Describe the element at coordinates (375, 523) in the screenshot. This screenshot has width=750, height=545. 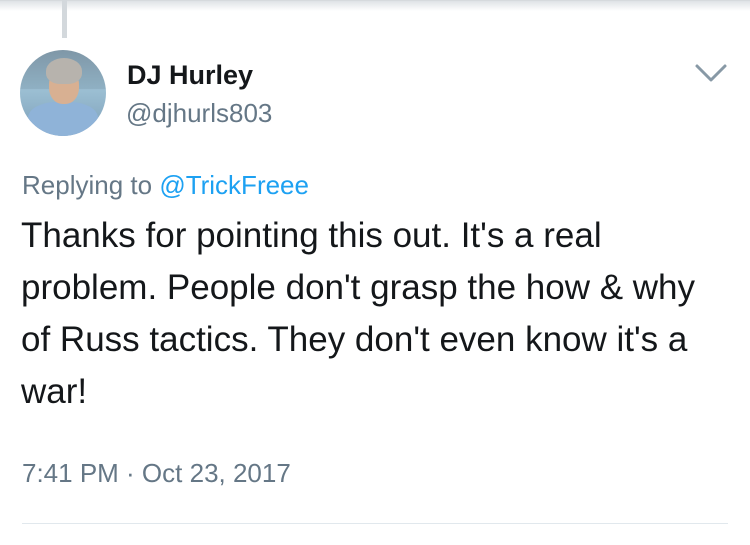
I see `bottom-divider` at that location.